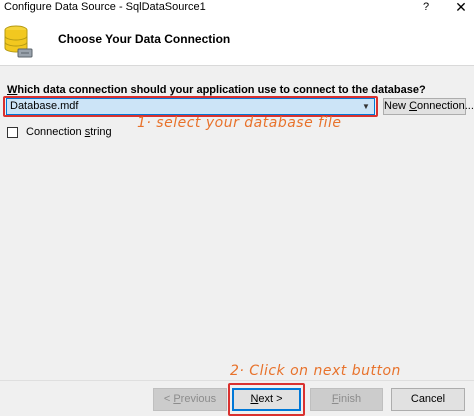 The image size is (474, 416). I want to click on wizard-footer: < Previous Next > Finish Cancel, so click(237, 398).